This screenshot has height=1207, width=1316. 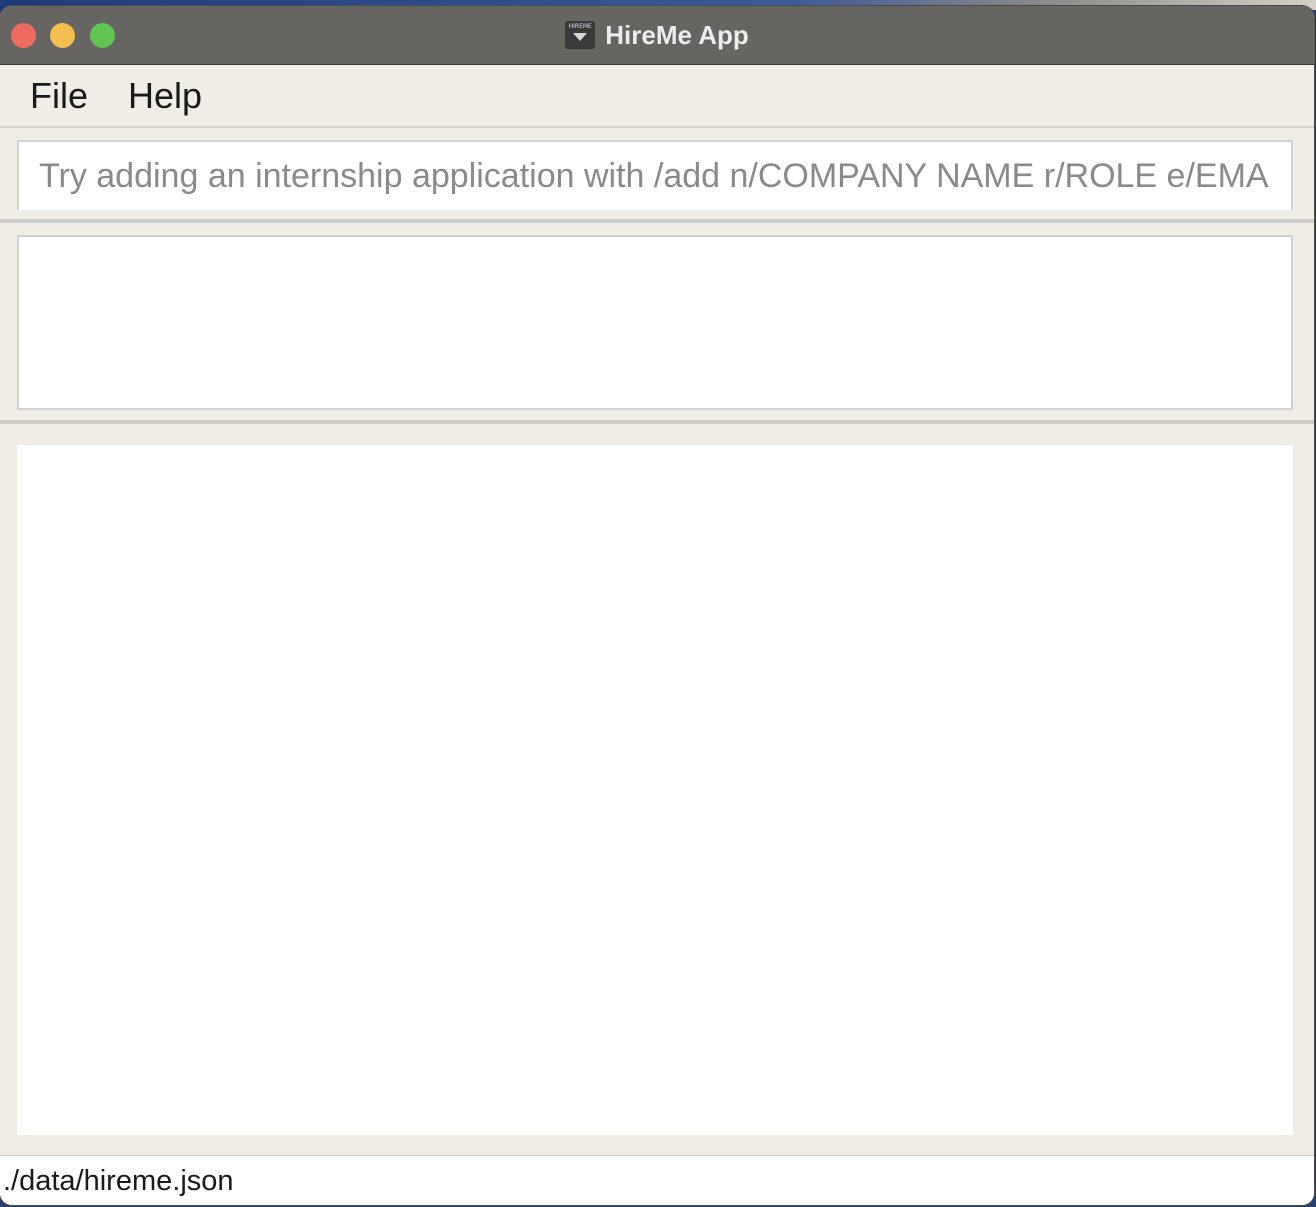 I want to click on save-file-path: ./data/hireme.json, so click(x=118, y=1180).